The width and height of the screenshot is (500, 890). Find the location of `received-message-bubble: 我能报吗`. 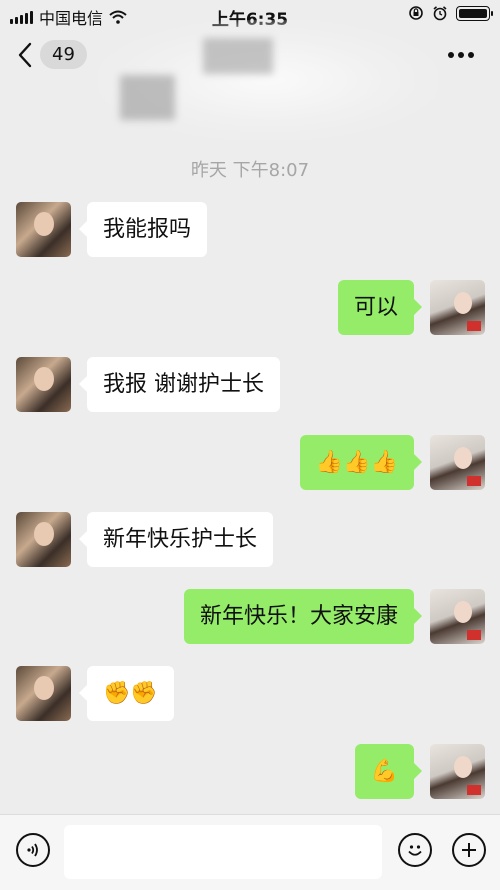

received-message-bubble: 我能报吗 is located at coordinates (143, 229).